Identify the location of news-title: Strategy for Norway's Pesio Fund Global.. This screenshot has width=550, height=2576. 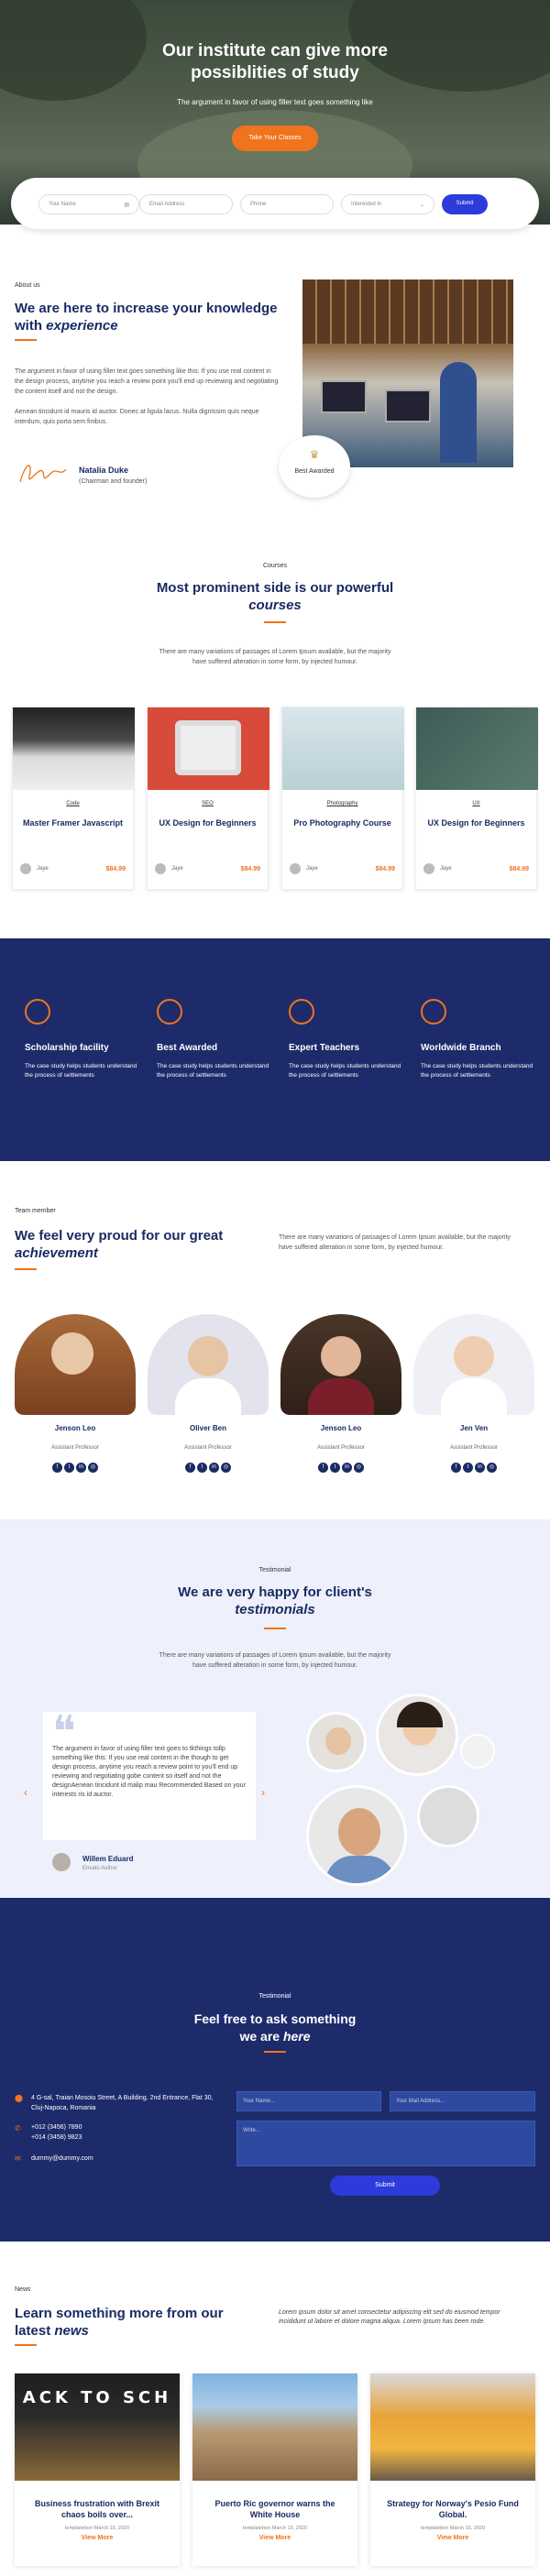
(452, 2509).